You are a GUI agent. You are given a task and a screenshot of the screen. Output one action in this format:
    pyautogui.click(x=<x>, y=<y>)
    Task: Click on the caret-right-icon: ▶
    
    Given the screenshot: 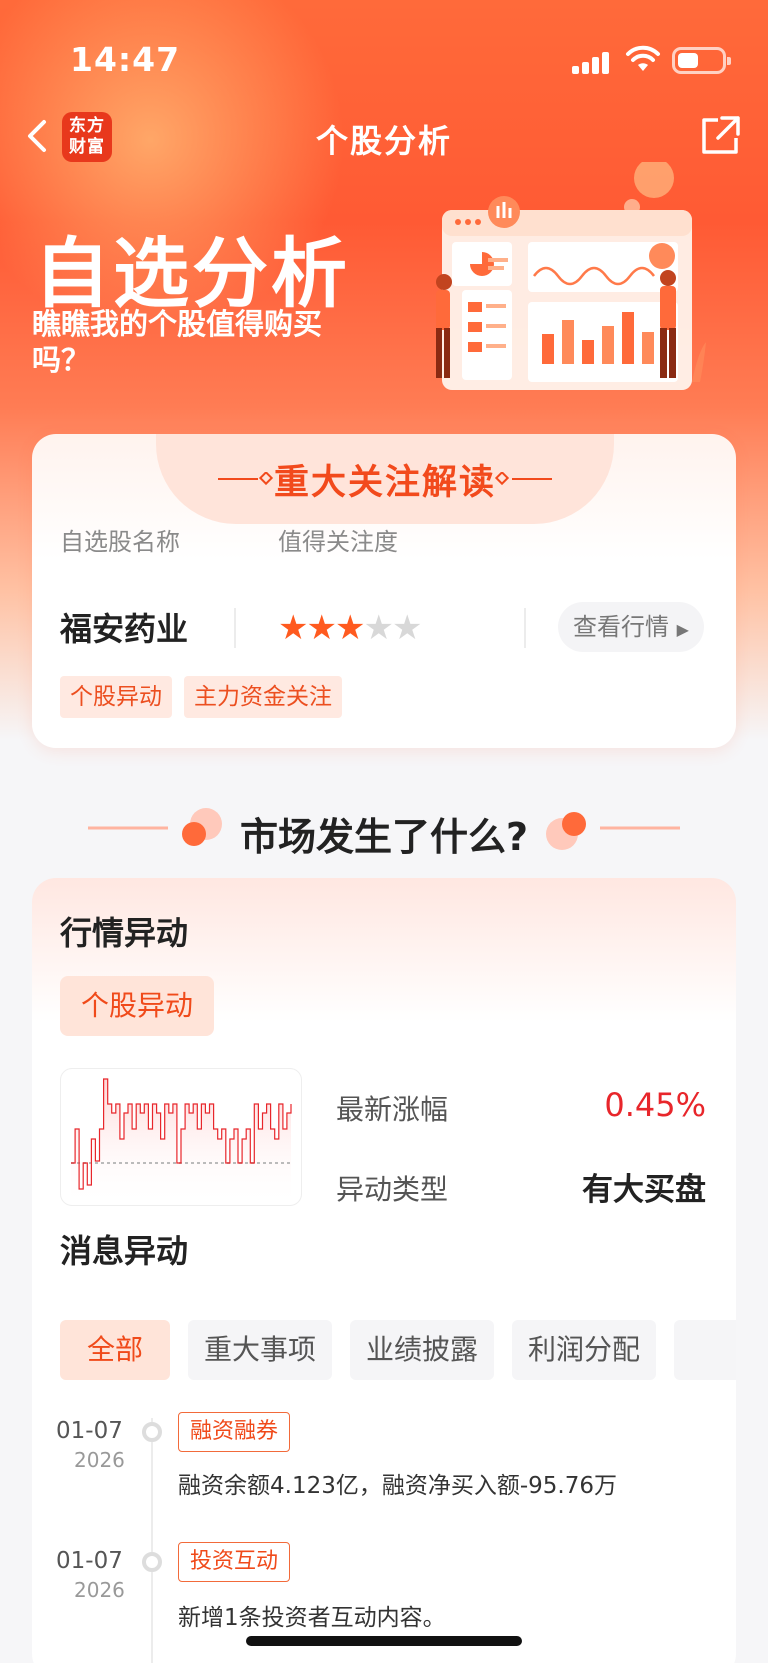 What is the action you would take?
    pyautogui.click(x=682, y=629)
    